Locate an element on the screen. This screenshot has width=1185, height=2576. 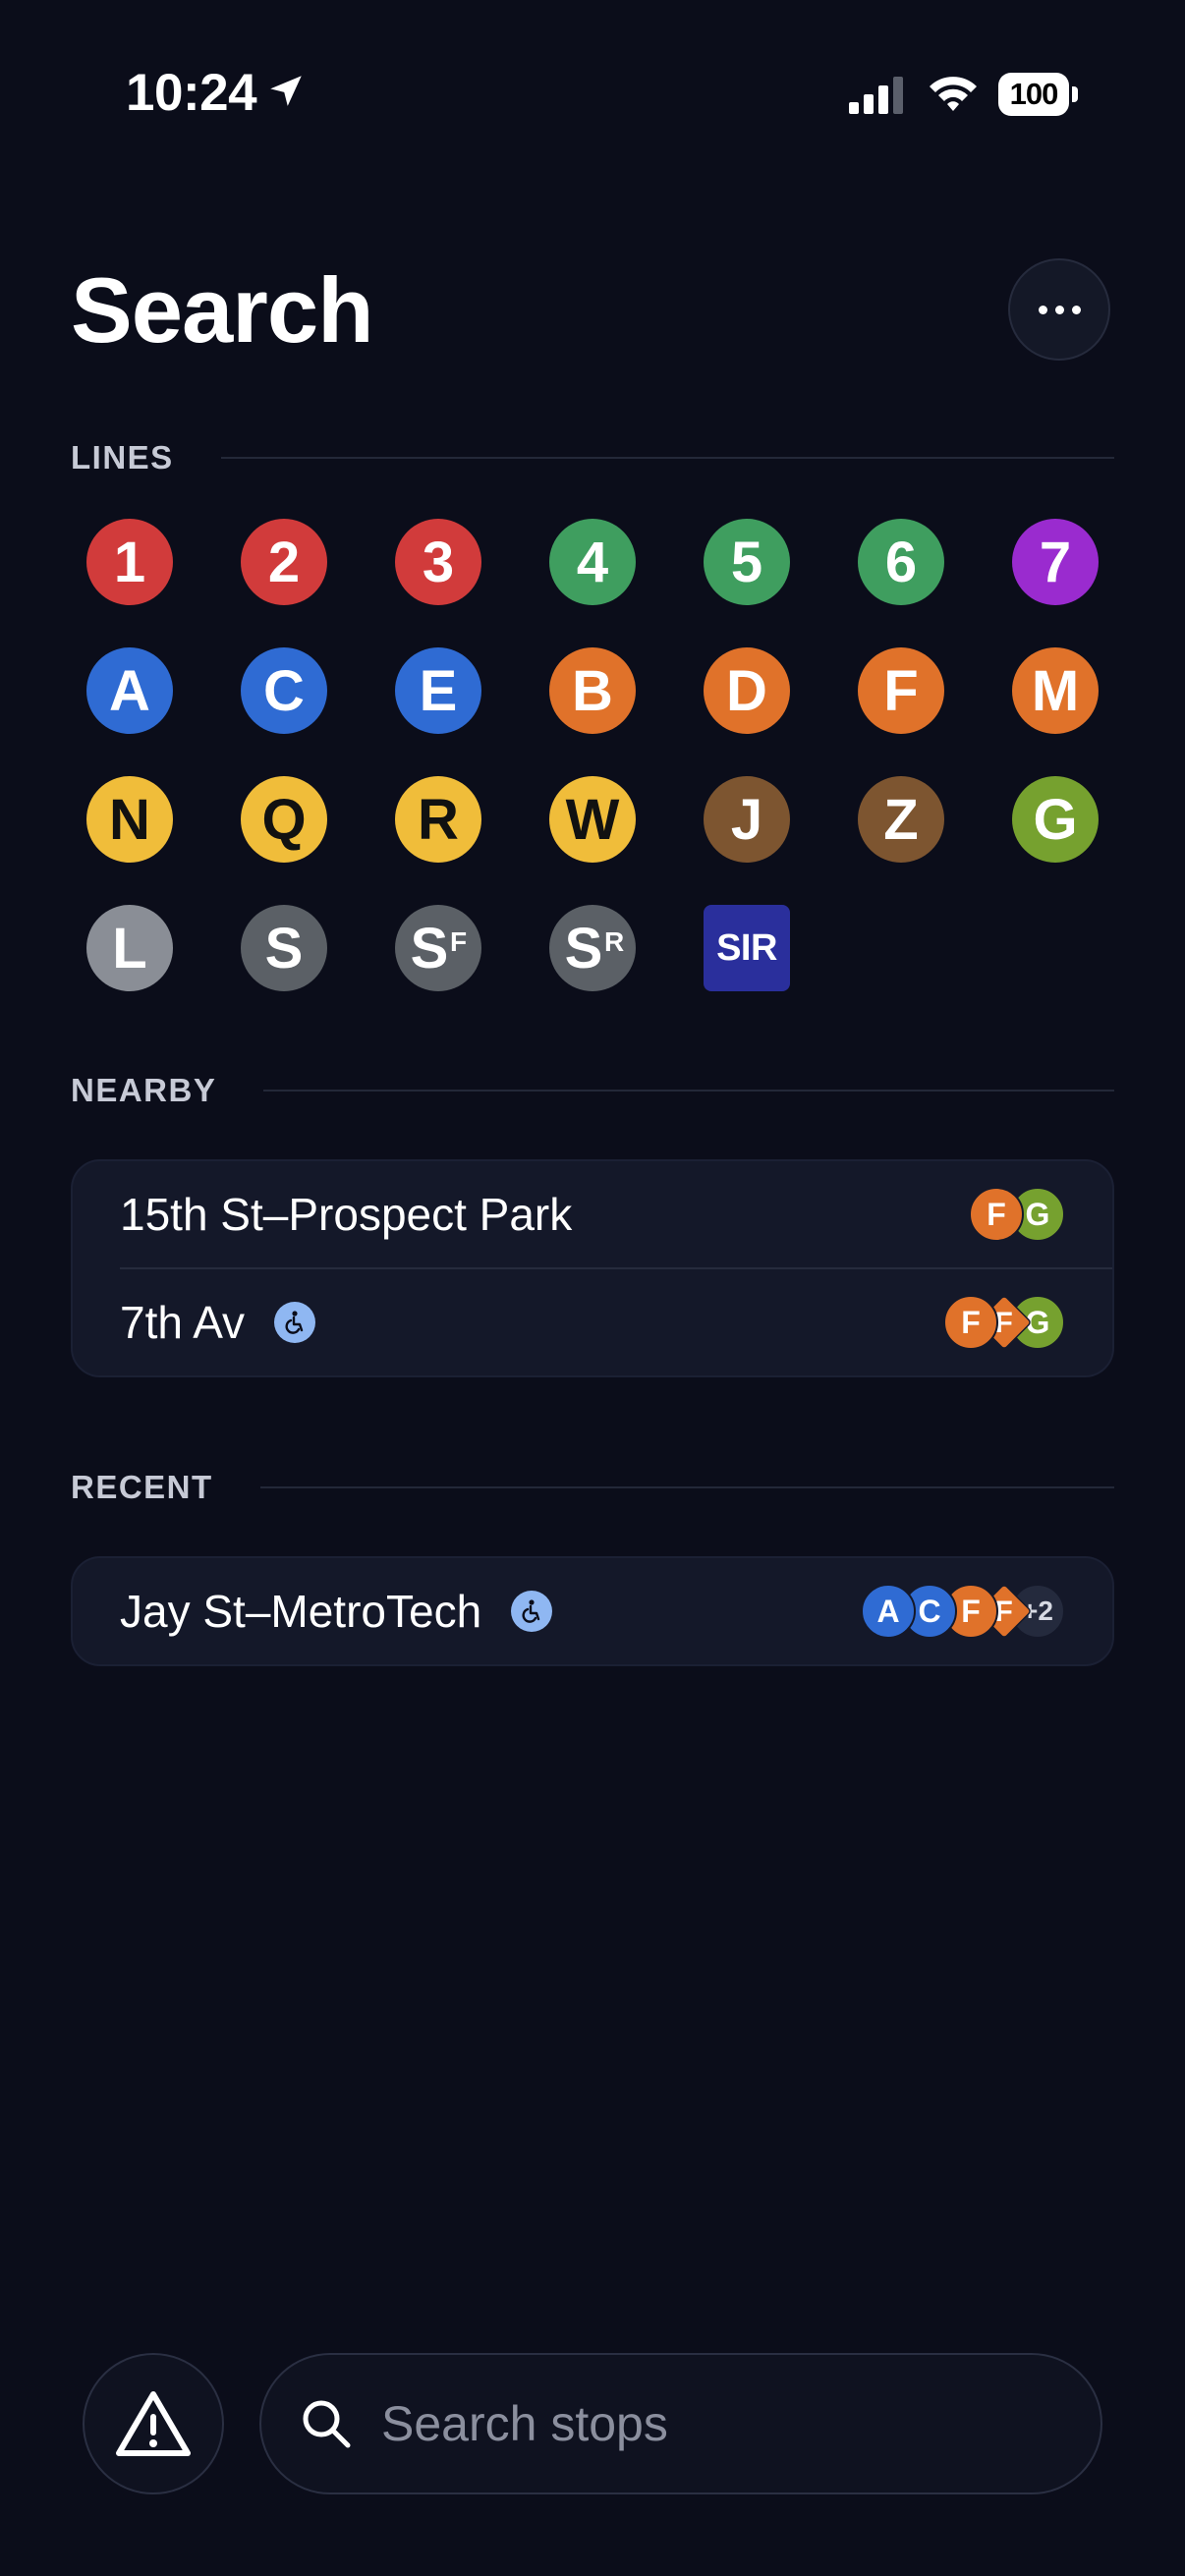
search-icon is located at coordinates (327, 2424).